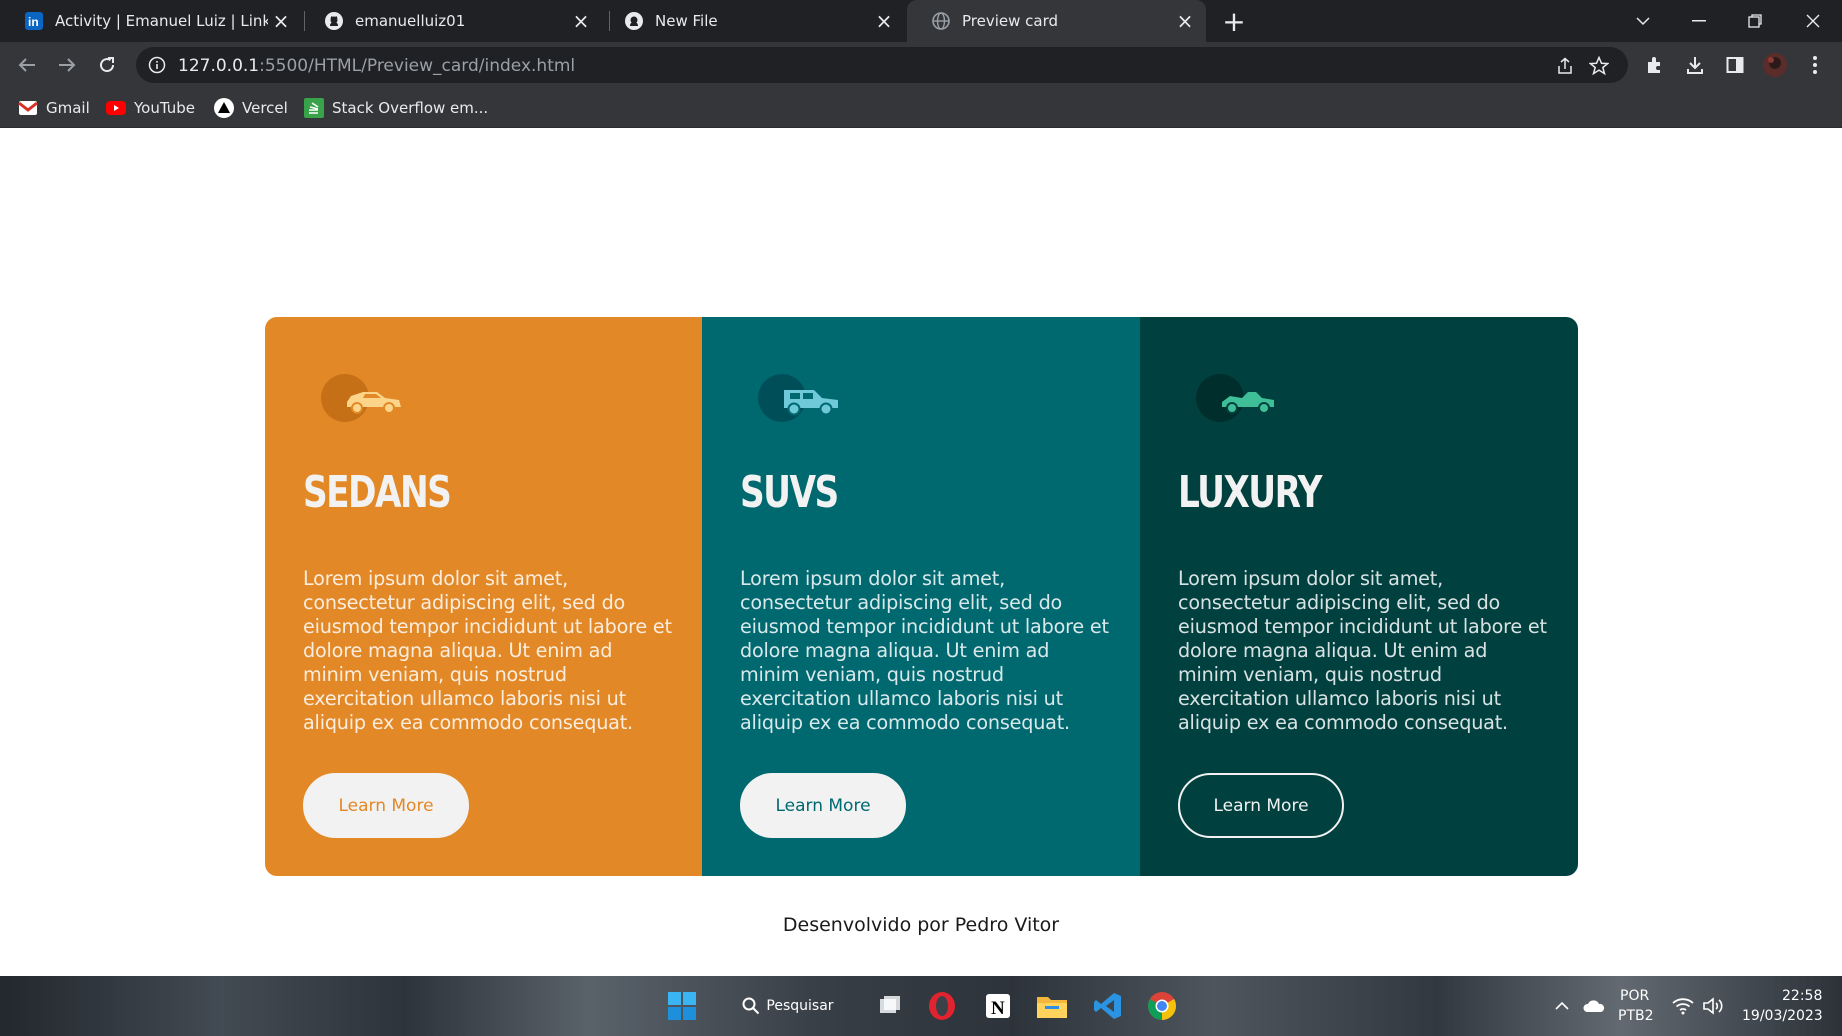 The width and height of the screenshot is (1842, 1036). I want to click on opera-browser-icon, so click(942, 1006).